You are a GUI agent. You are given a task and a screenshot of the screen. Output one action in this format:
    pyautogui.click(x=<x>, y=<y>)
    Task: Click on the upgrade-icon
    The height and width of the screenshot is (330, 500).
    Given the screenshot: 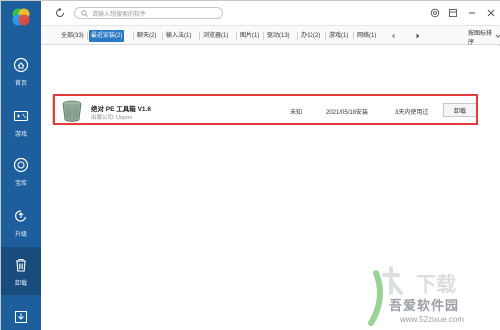 What is the action you would take?
    pyautogui.click(x=21, y=216)
    